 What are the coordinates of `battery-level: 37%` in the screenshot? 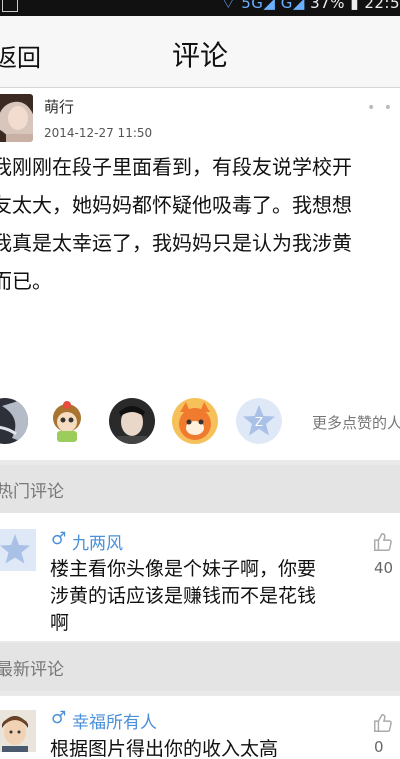 It's located at (327, 6).